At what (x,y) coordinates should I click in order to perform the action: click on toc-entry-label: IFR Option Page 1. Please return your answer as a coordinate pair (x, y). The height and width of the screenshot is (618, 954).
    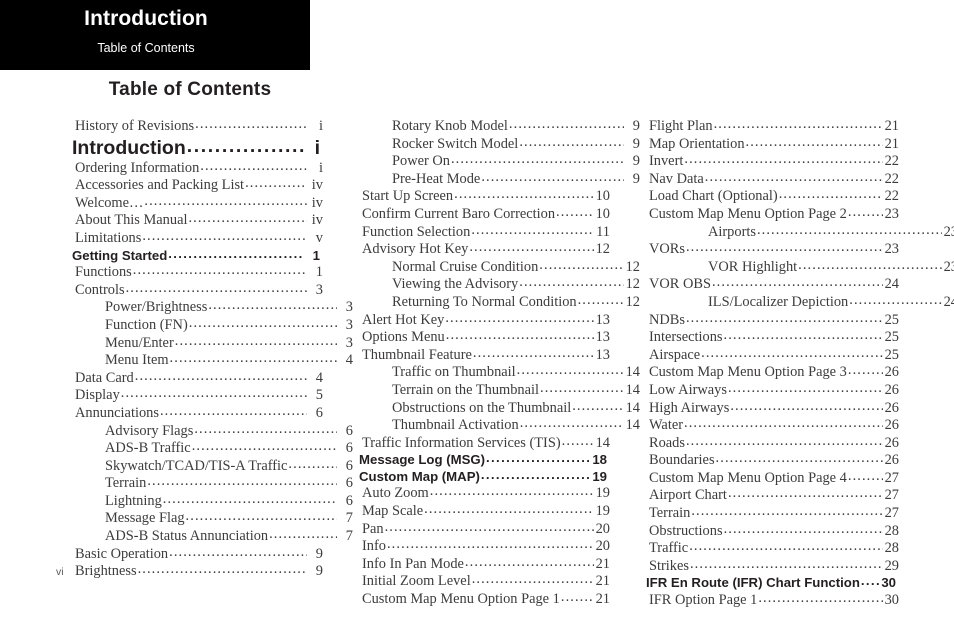
    Looking at the image, I should click on (703, 600).